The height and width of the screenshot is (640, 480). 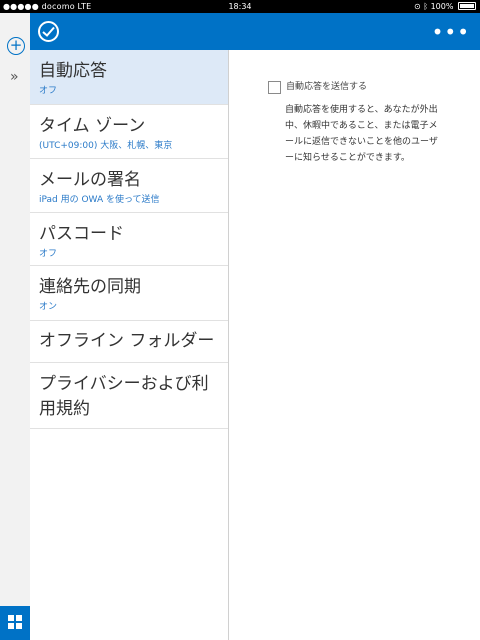 I want to click on settings-item-auto-reply: 自動応答 オフ, so click(x=129, y=77).